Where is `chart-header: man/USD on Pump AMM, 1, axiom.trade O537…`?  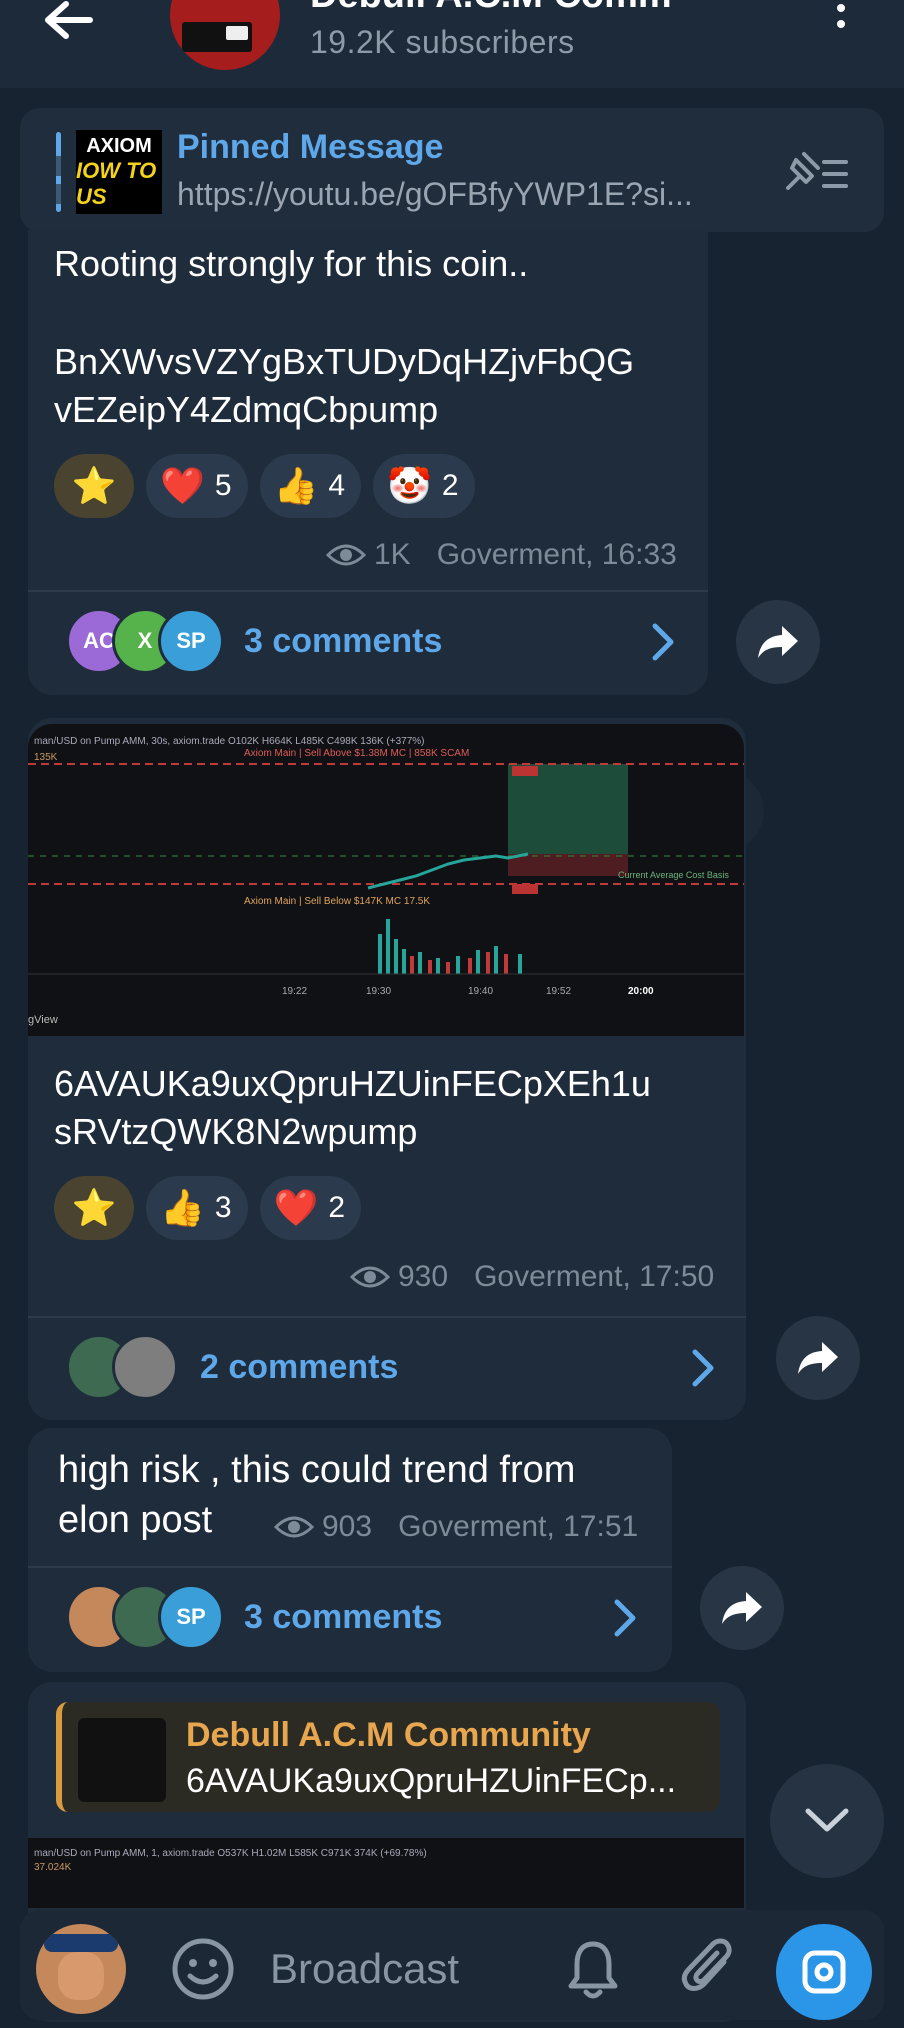
chart-header: man/USD on Pump AMM, 1, axiom.trade O537… is located at coordinates (230, 1853).